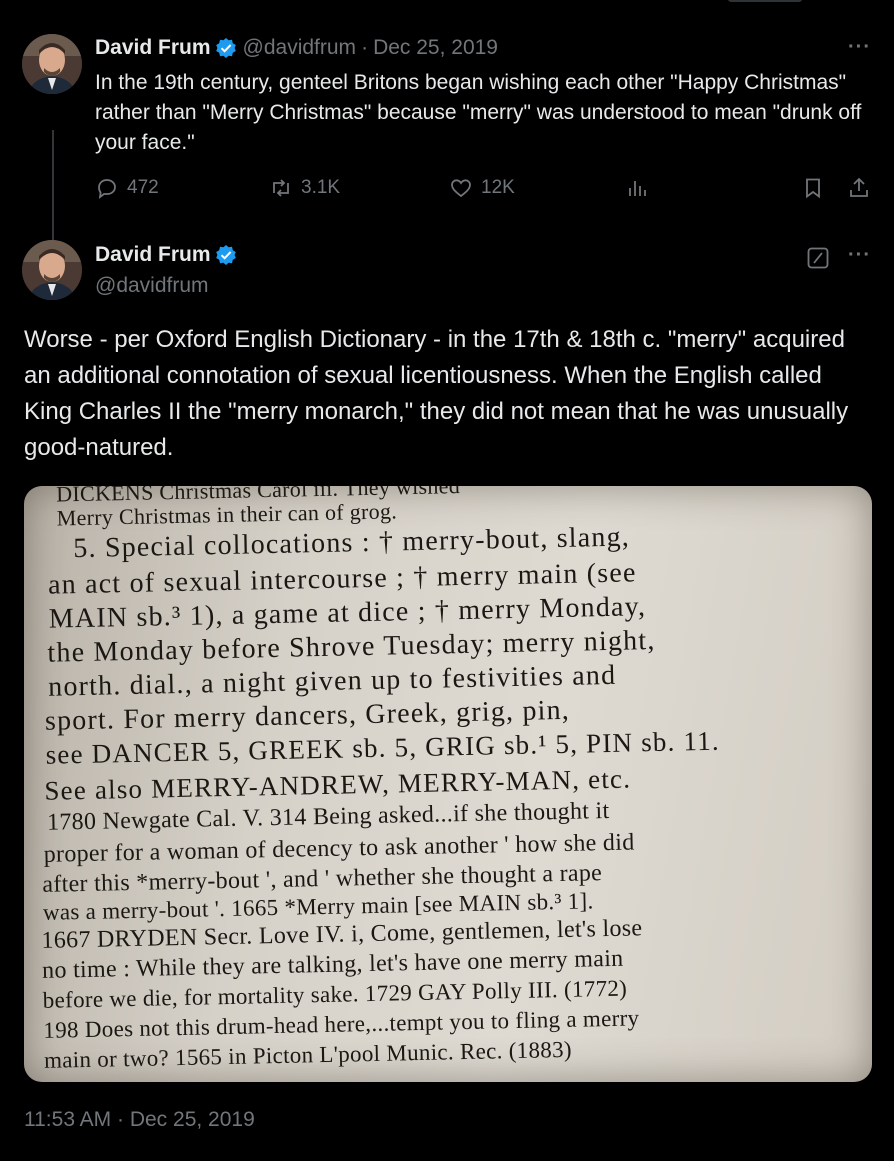 The height and width of the screenshot is (1161, 894). What do you see at coordinates (143, 187) in the screenshot?
I see `reply-count: 472` at bounding box center [143, 187].